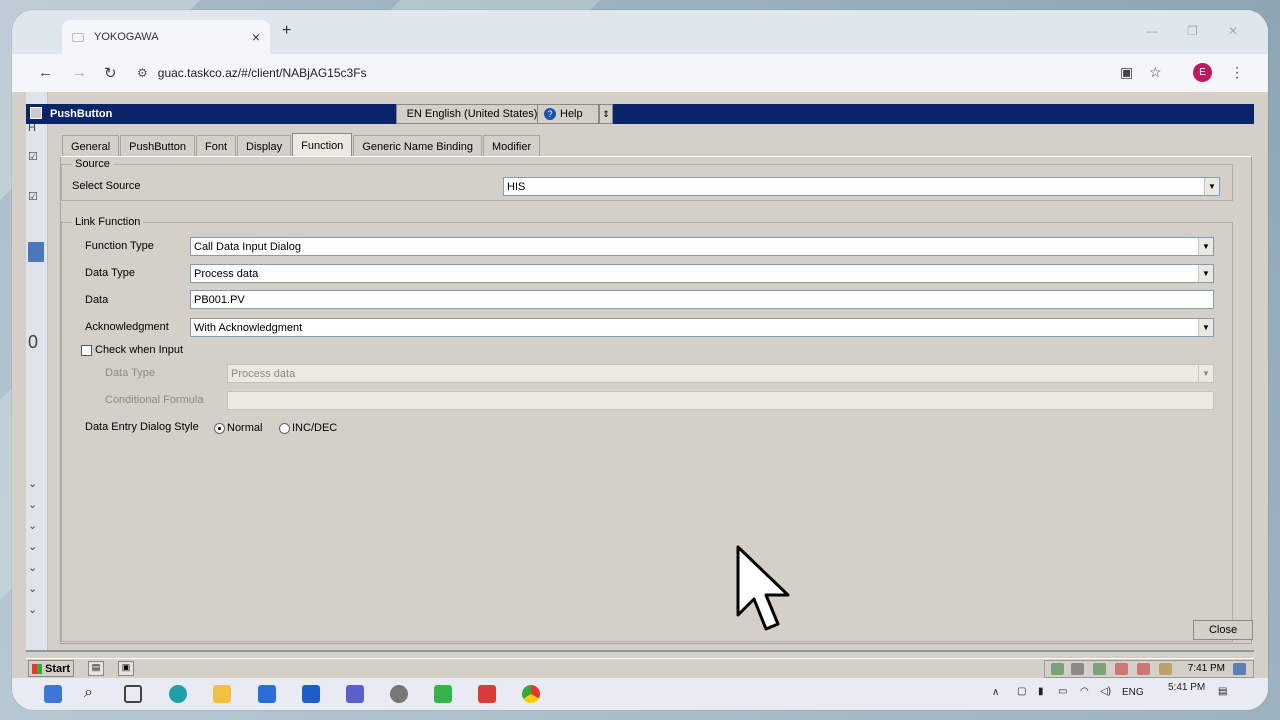 The height and width of the screenshot is (720, 1280). What do you see at coordinates (106, 186) in the screenshot?
I see `select-source-label: Select Source` at bounding box center [106, 186].